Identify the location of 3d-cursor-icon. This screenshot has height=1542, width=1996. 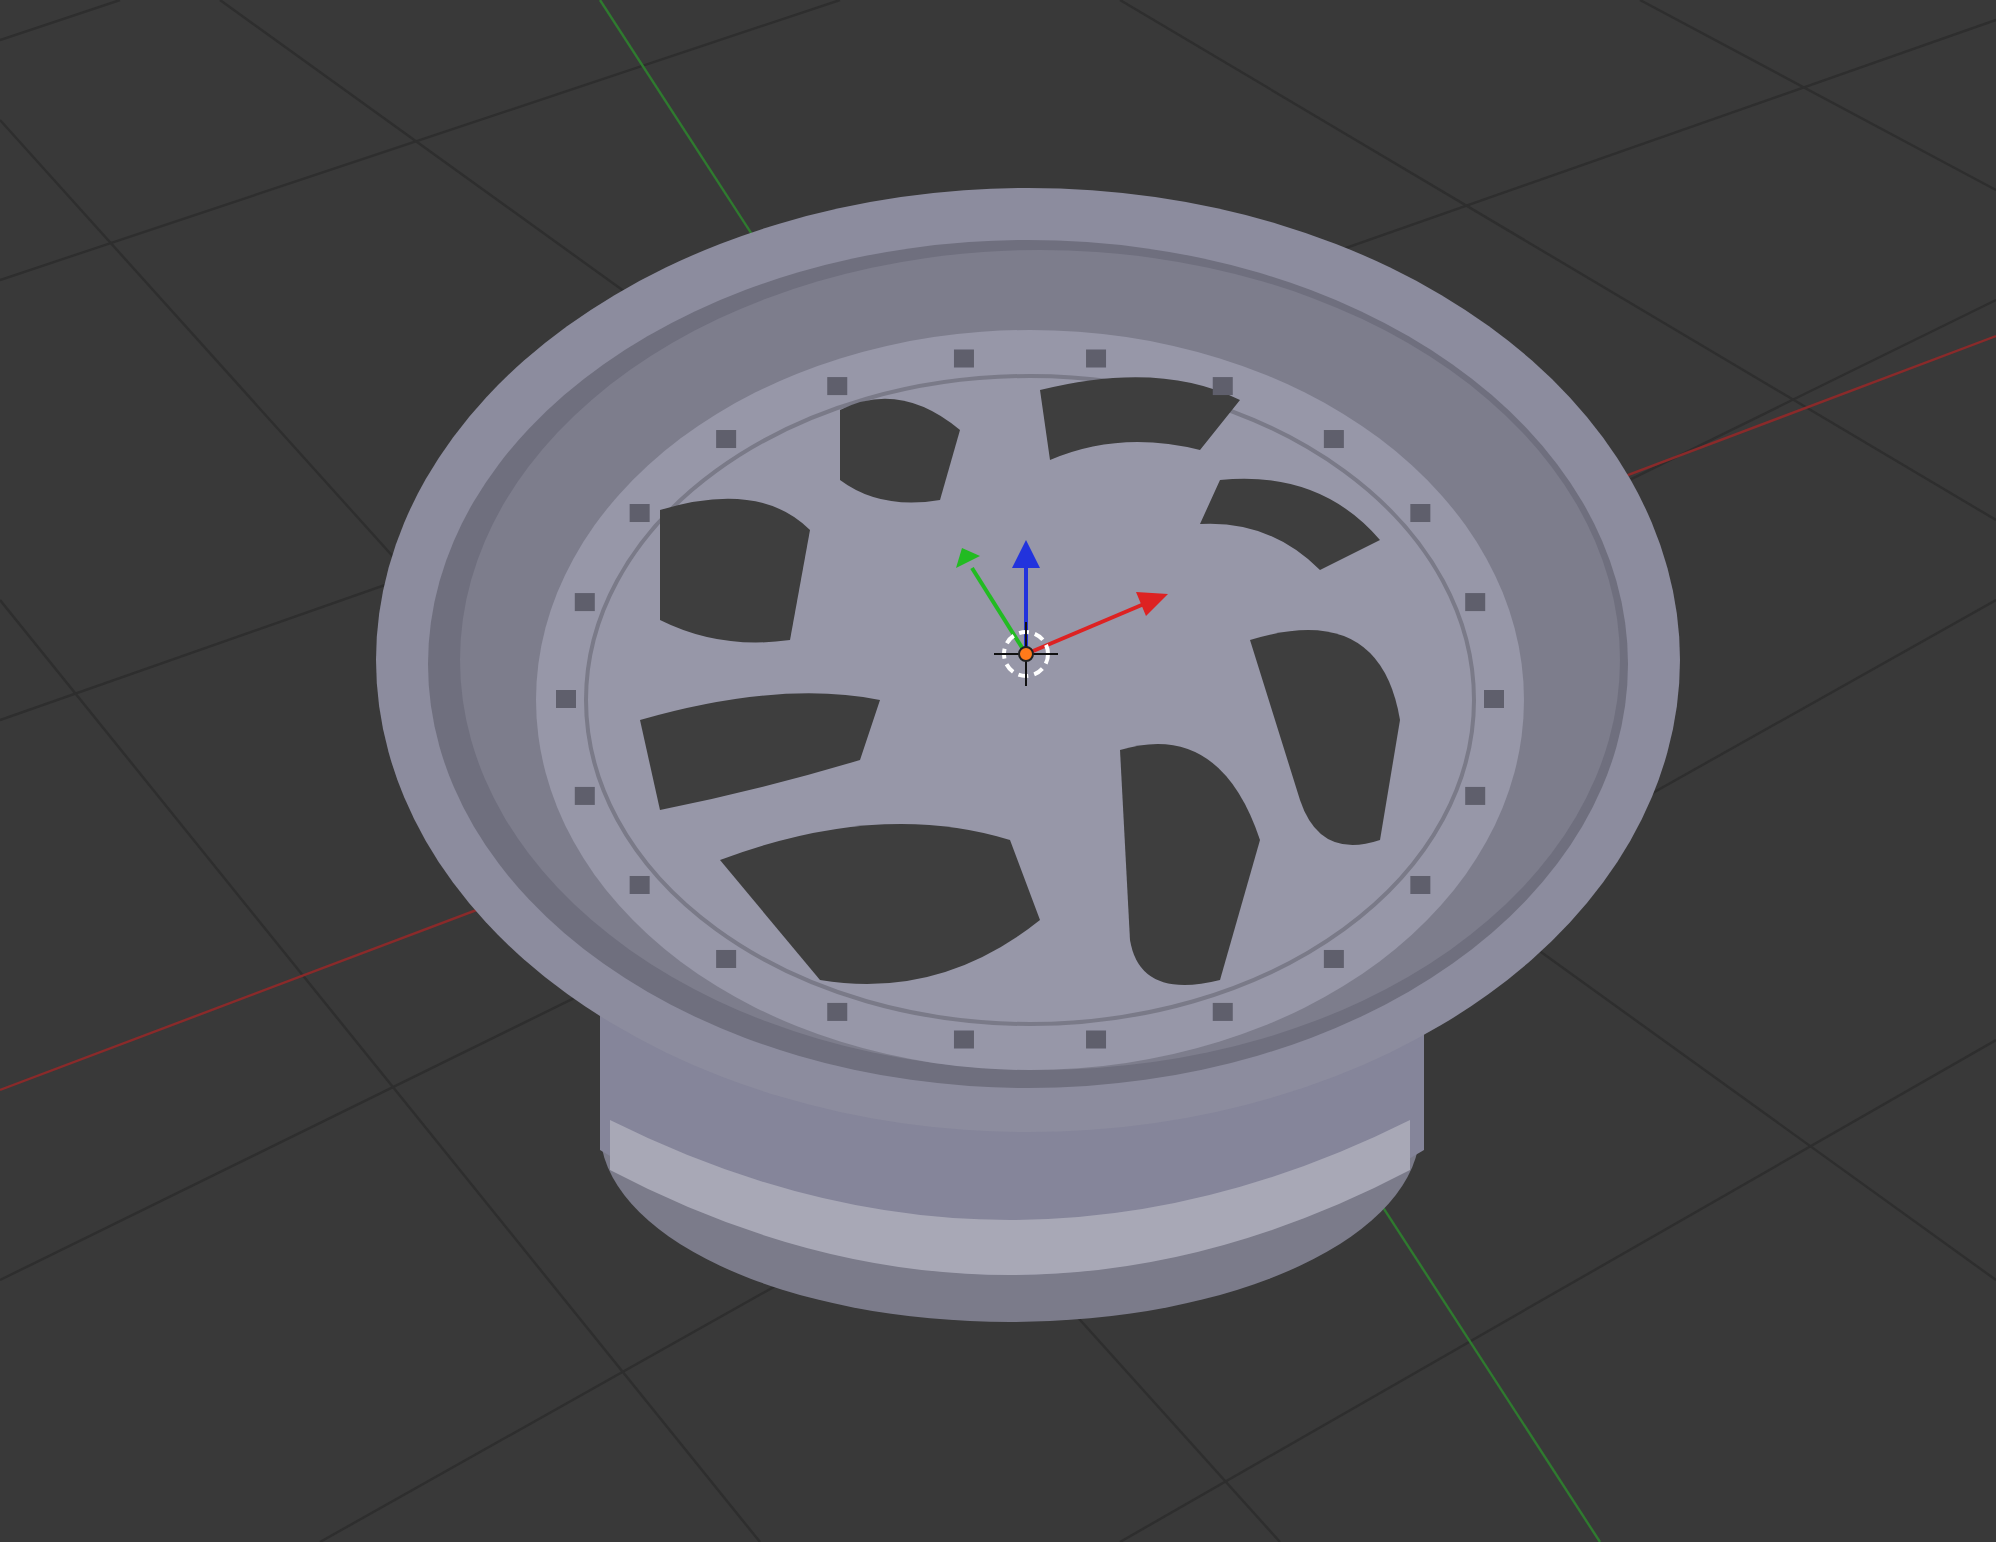
(1026, 654).